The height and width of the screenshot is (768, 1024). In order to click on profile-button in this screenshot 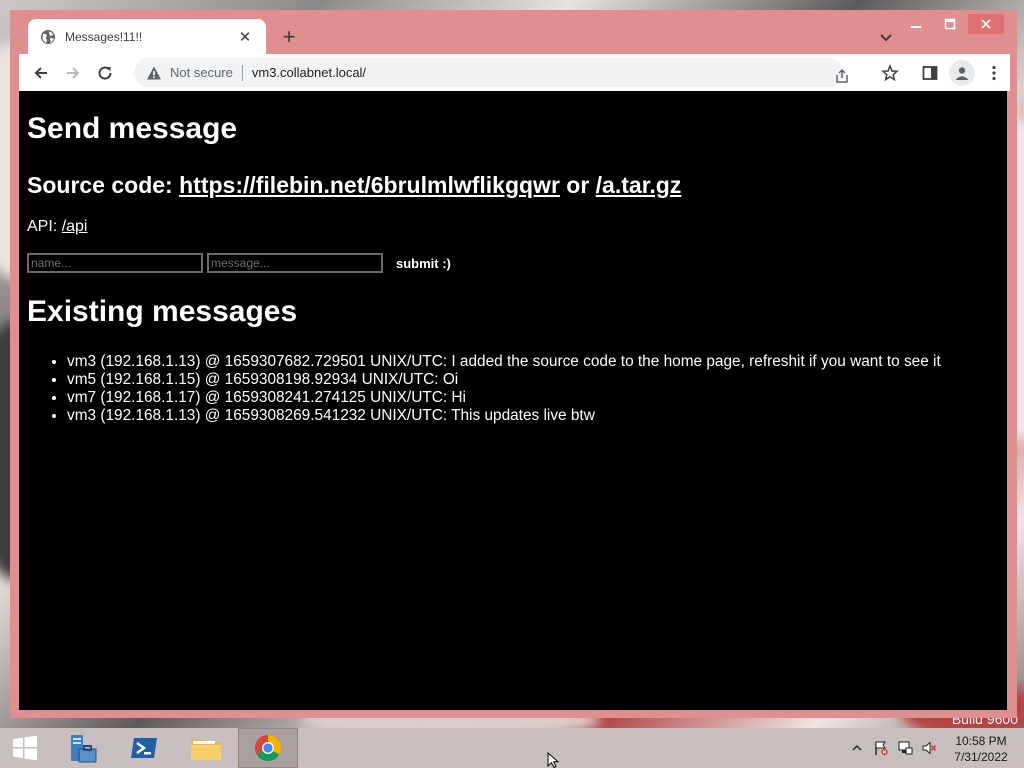, I will do `click(962, 73)`.